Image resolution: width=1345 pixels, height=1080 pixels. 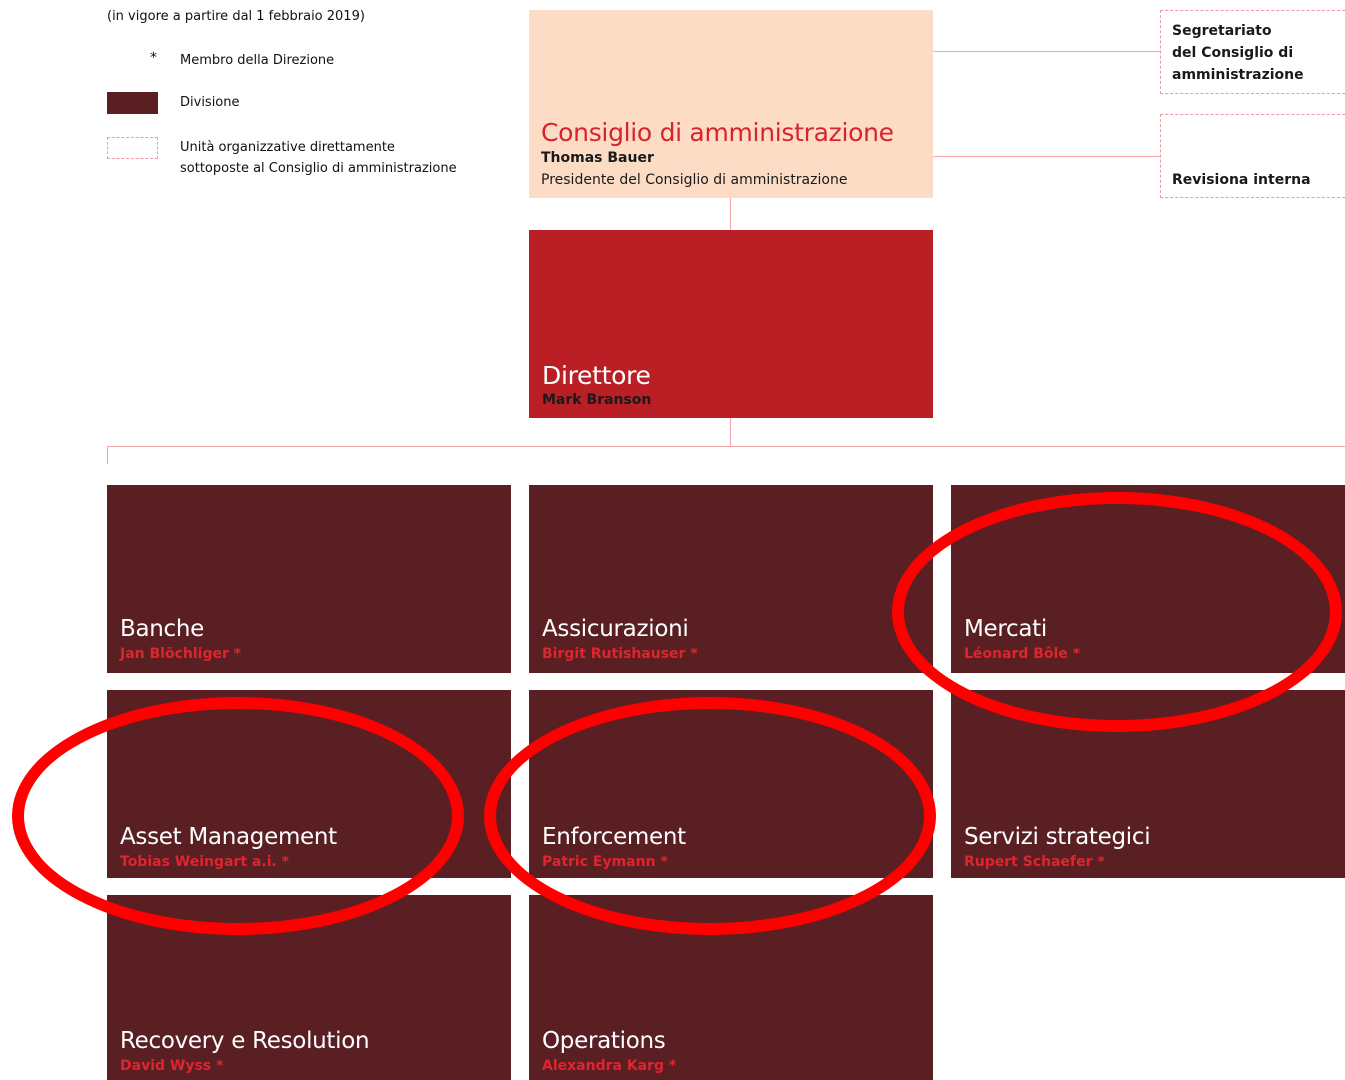 I want to click on division-title: Recovery e Resolution, so click(x=245, y=1041).